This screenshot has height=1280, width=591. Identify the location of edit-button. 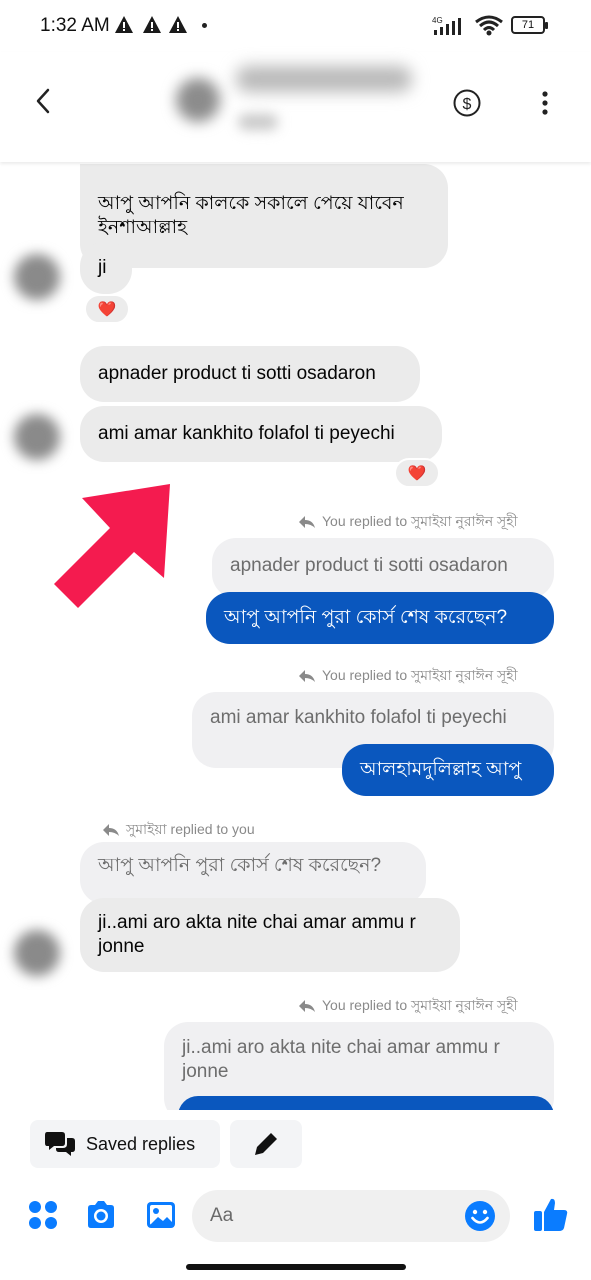
(266, 1144).